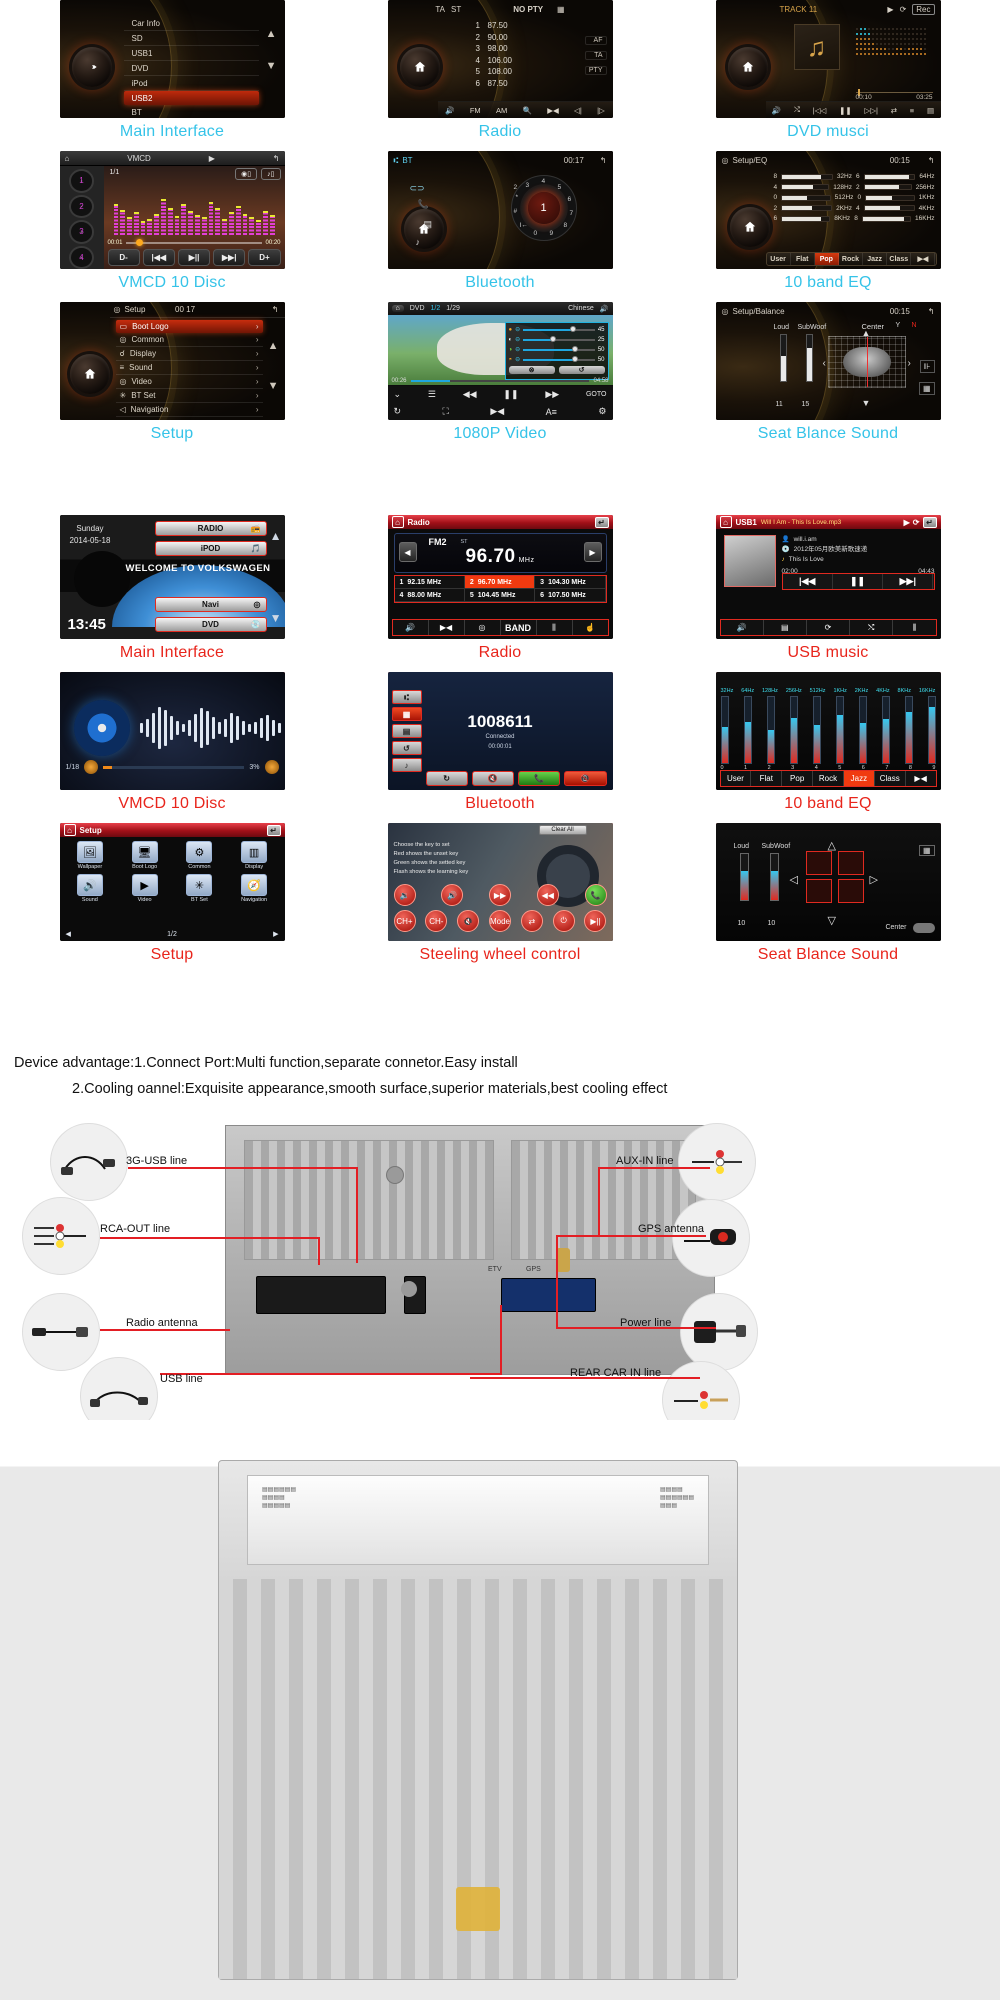 Image resolution: width=1000 pixels, height=2000 pixels. Describe the element at coordinates (191, 98) in the screenshot. I see `menu-item-selected: USB2` at that location.